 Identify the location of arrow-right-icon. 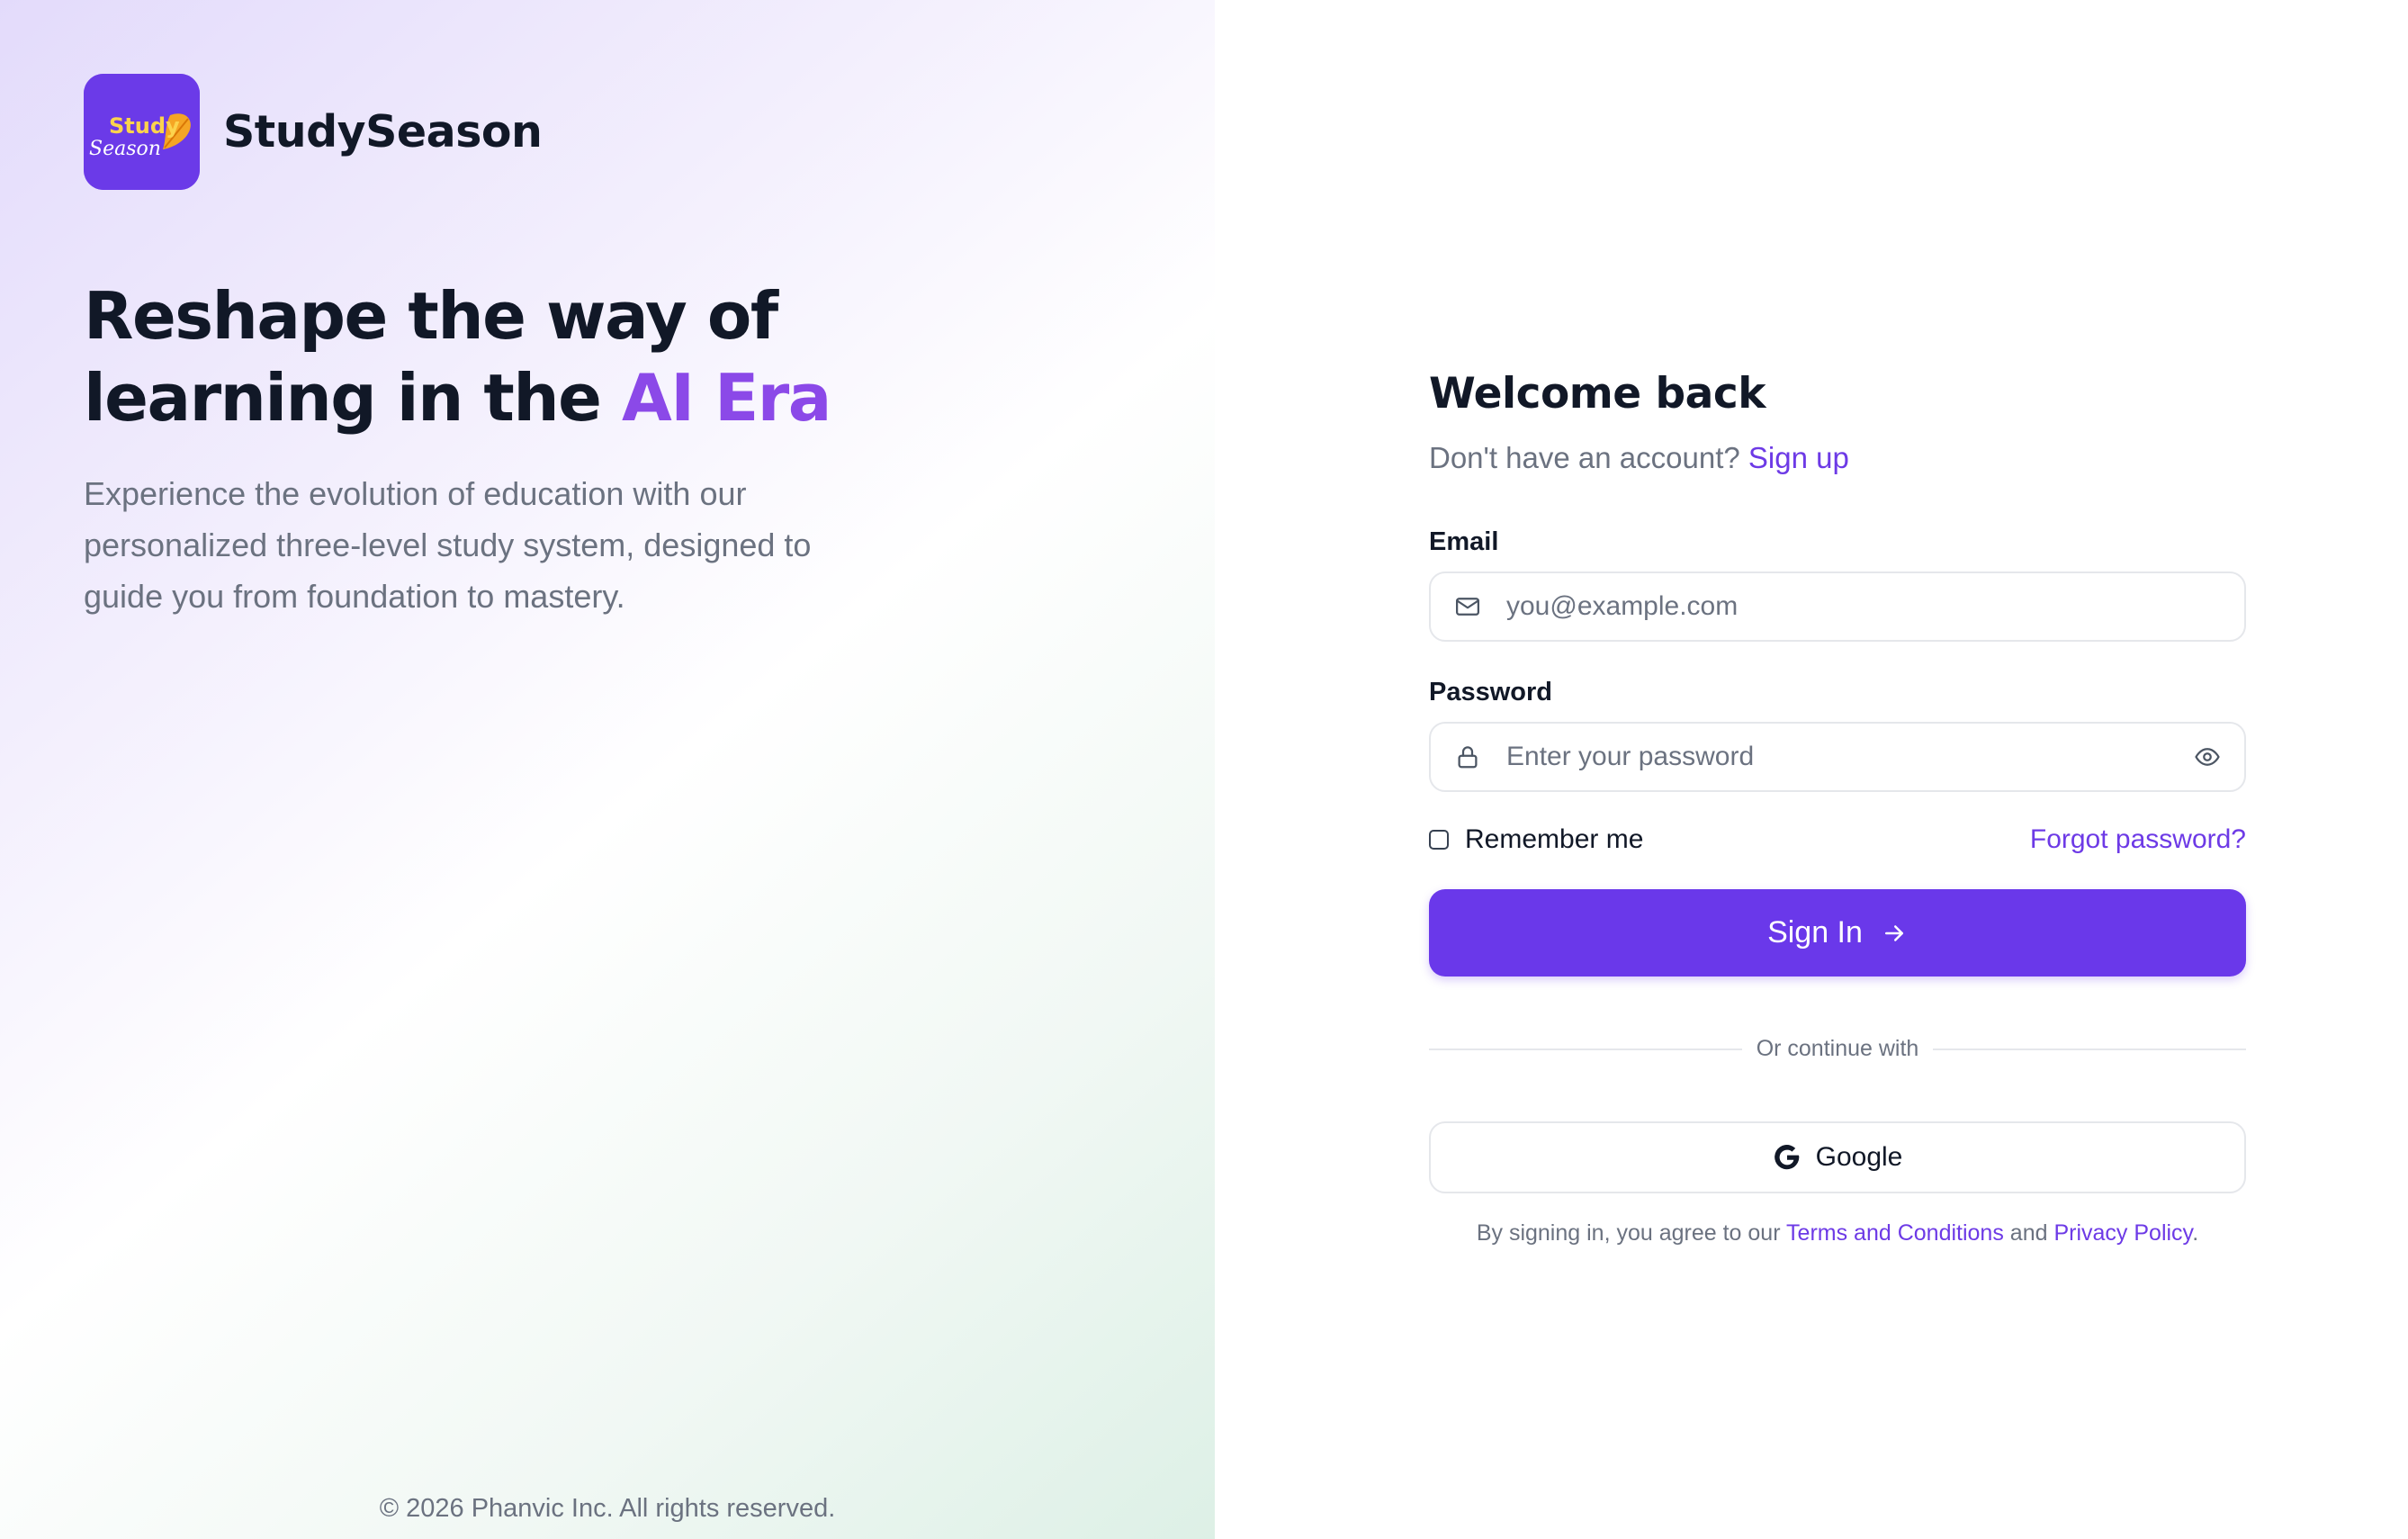
(1893, 932).